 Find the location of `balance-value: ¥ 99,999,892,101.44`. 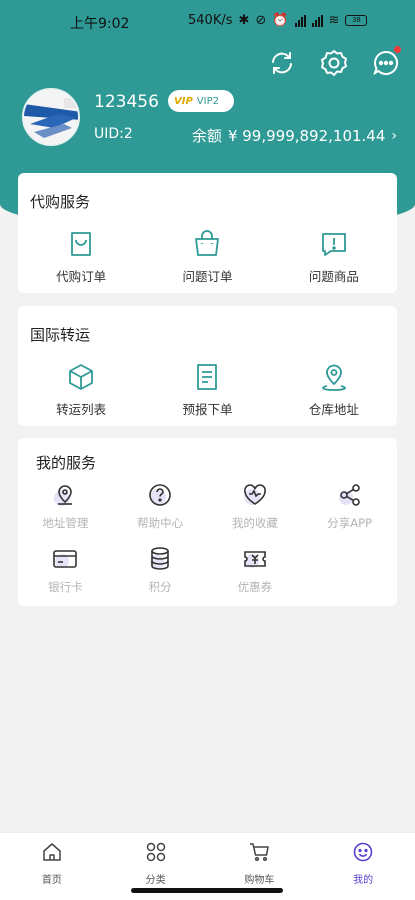

balance-value: ¥ 99,999,892,101.44 is located at coordinates (306, 135).